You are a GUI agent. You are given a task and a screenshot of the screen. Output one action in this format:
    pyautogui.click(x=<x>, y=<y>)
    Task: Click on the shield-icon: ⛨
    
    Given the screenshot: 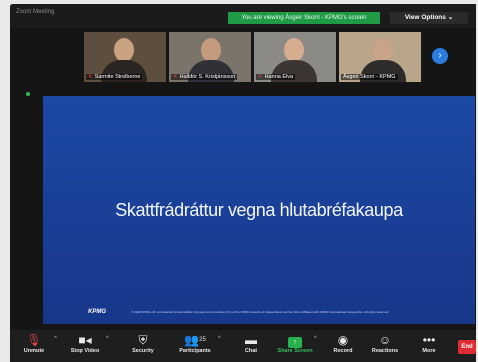 What is the action you would take?
    pyautogui.click(x=143, y=340)
    